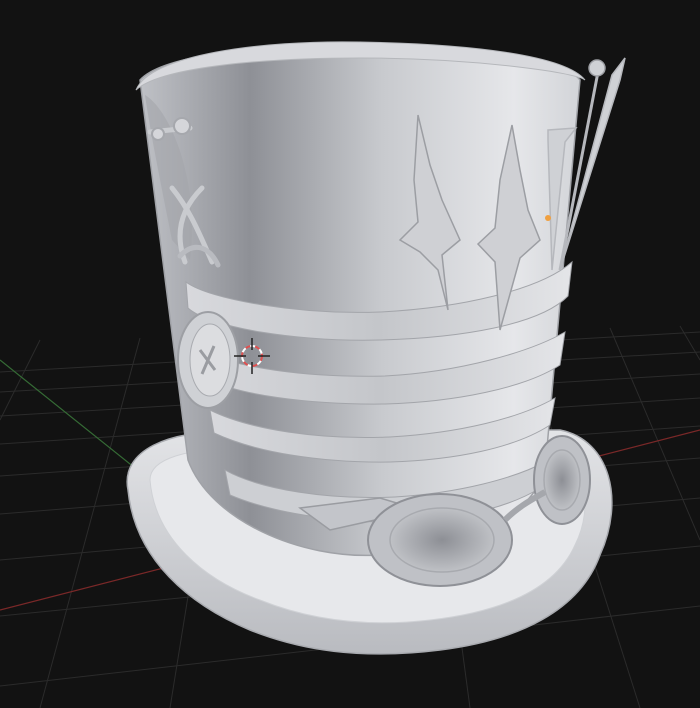  What do you see at coordinates (208, 360) in the screenshot?
I see `hat-button-ornament` at bounding box center [208, 360].